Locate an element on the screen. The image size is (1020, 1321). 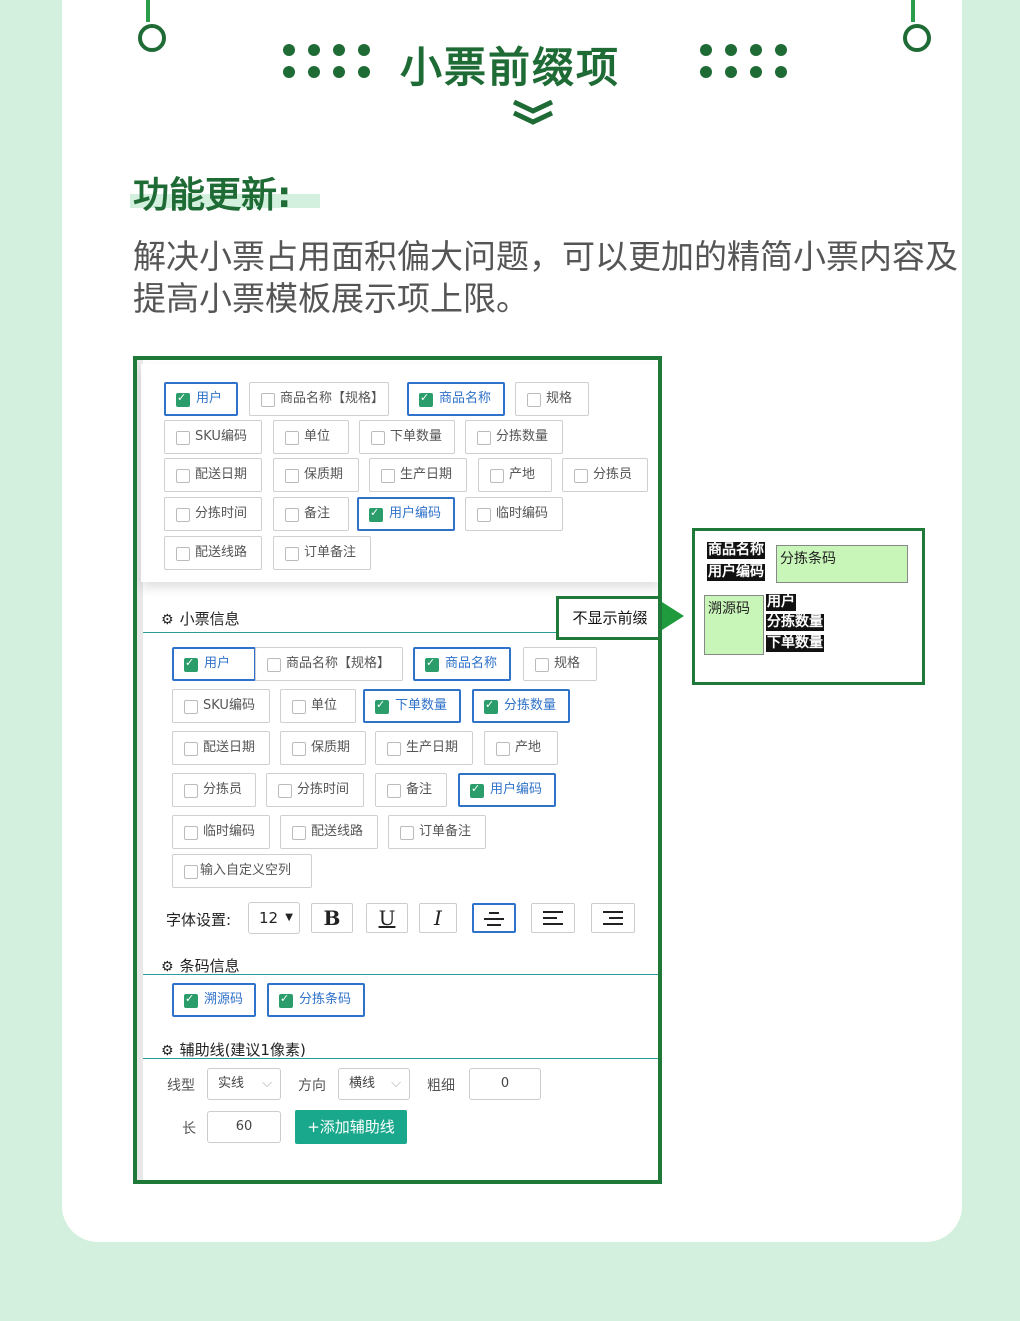
ticket-preview: 商品名称 用户编码 分拣条码 溯源码 用户 分拣数量 下单数量 is located at coordinates (808, 606).